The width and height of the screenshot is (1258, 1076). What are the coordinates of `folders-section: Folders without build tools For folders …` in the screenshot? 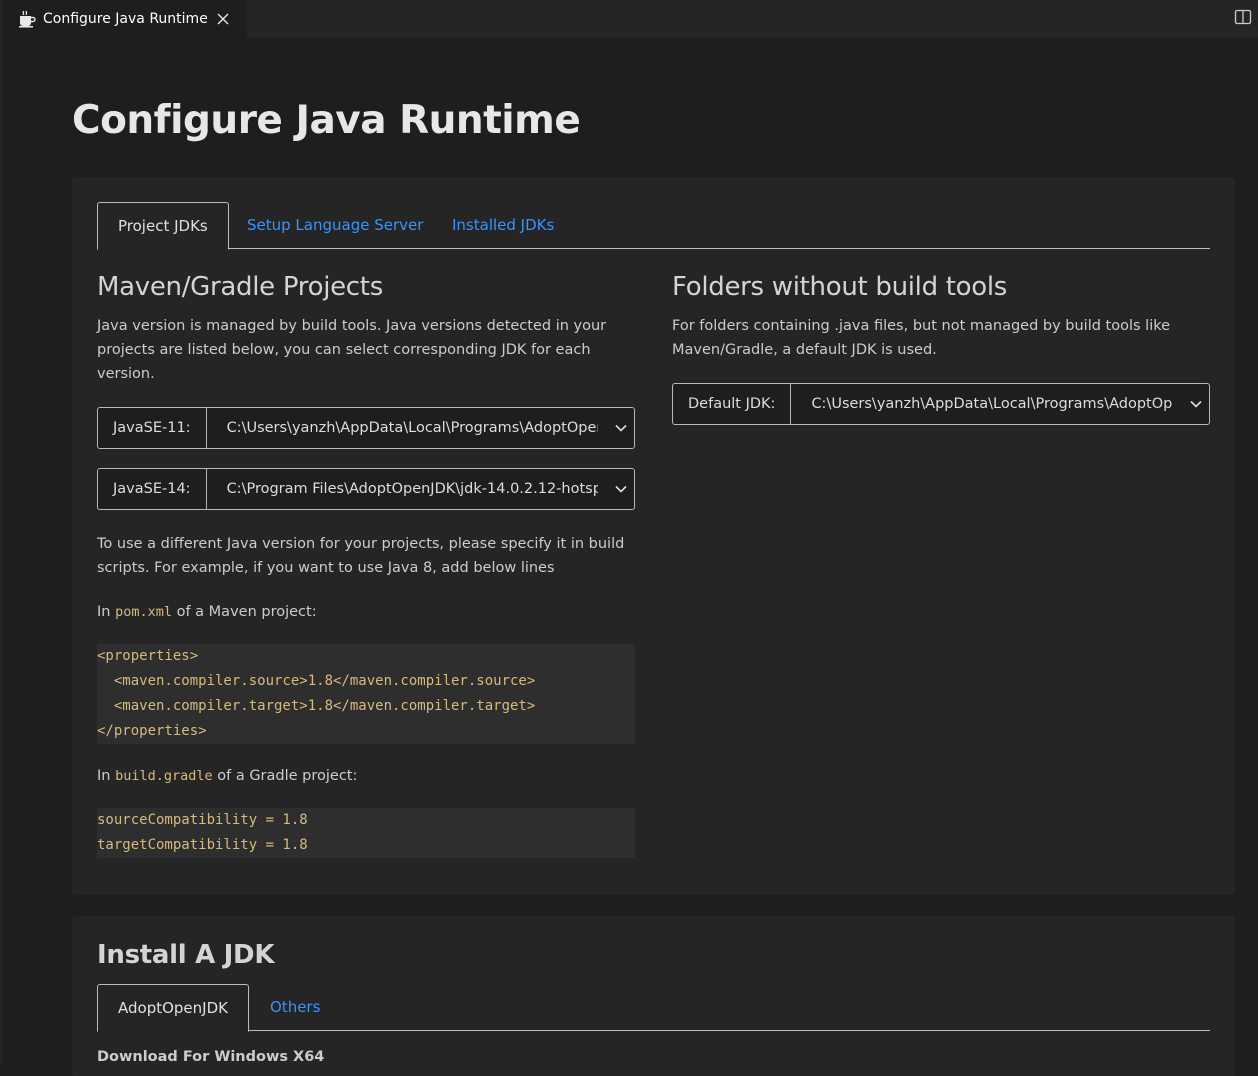 It's located at (941, 347).